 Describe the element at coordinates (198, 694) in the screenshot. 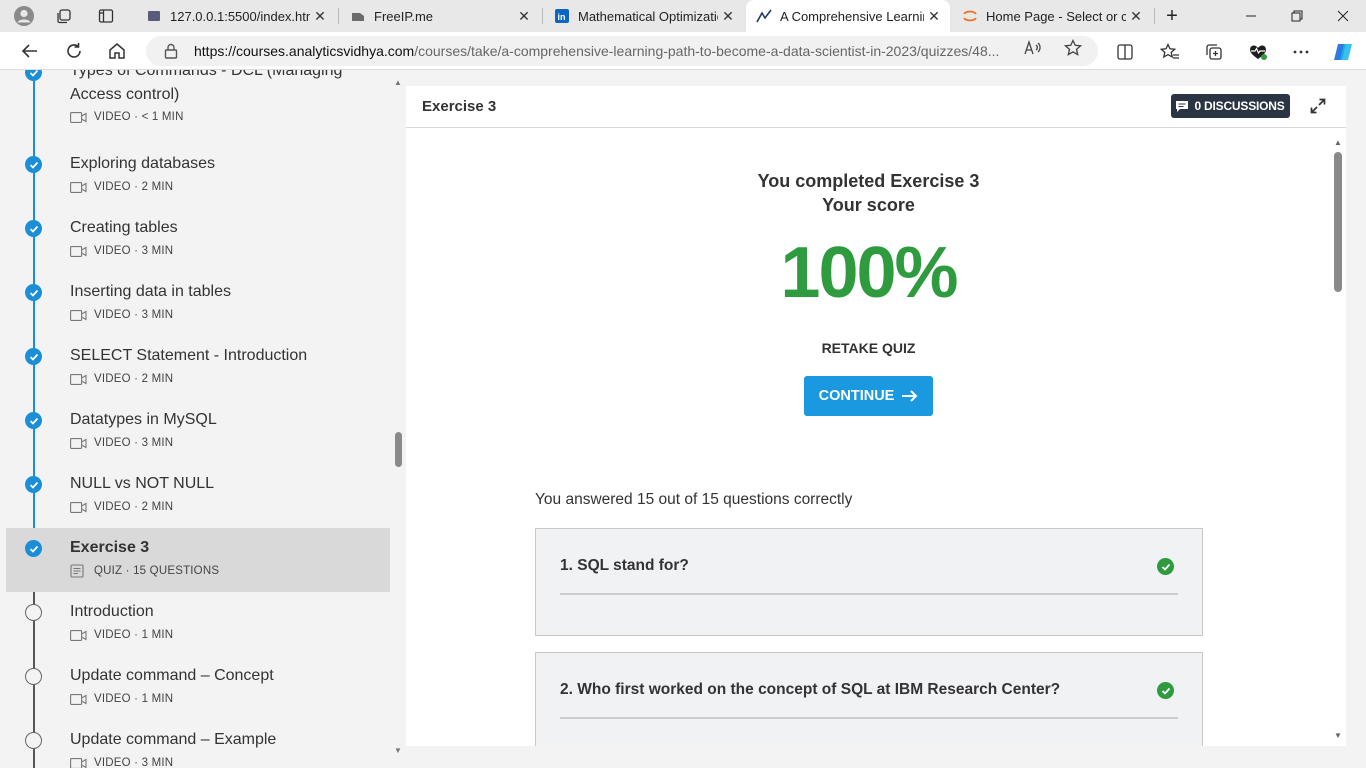

I see `lesson-item: Update command – Concept VIDEO · 1 MIN` at that location.